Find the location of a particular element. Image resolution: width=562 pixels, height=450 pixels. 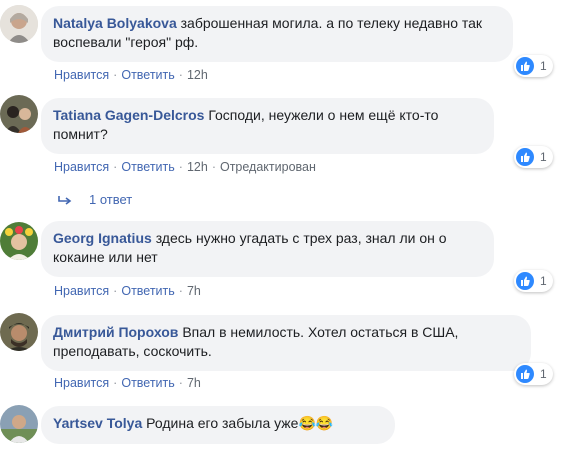

comment-actions: Нравится · Ответить · 12h is located at coordinates (131, 75).